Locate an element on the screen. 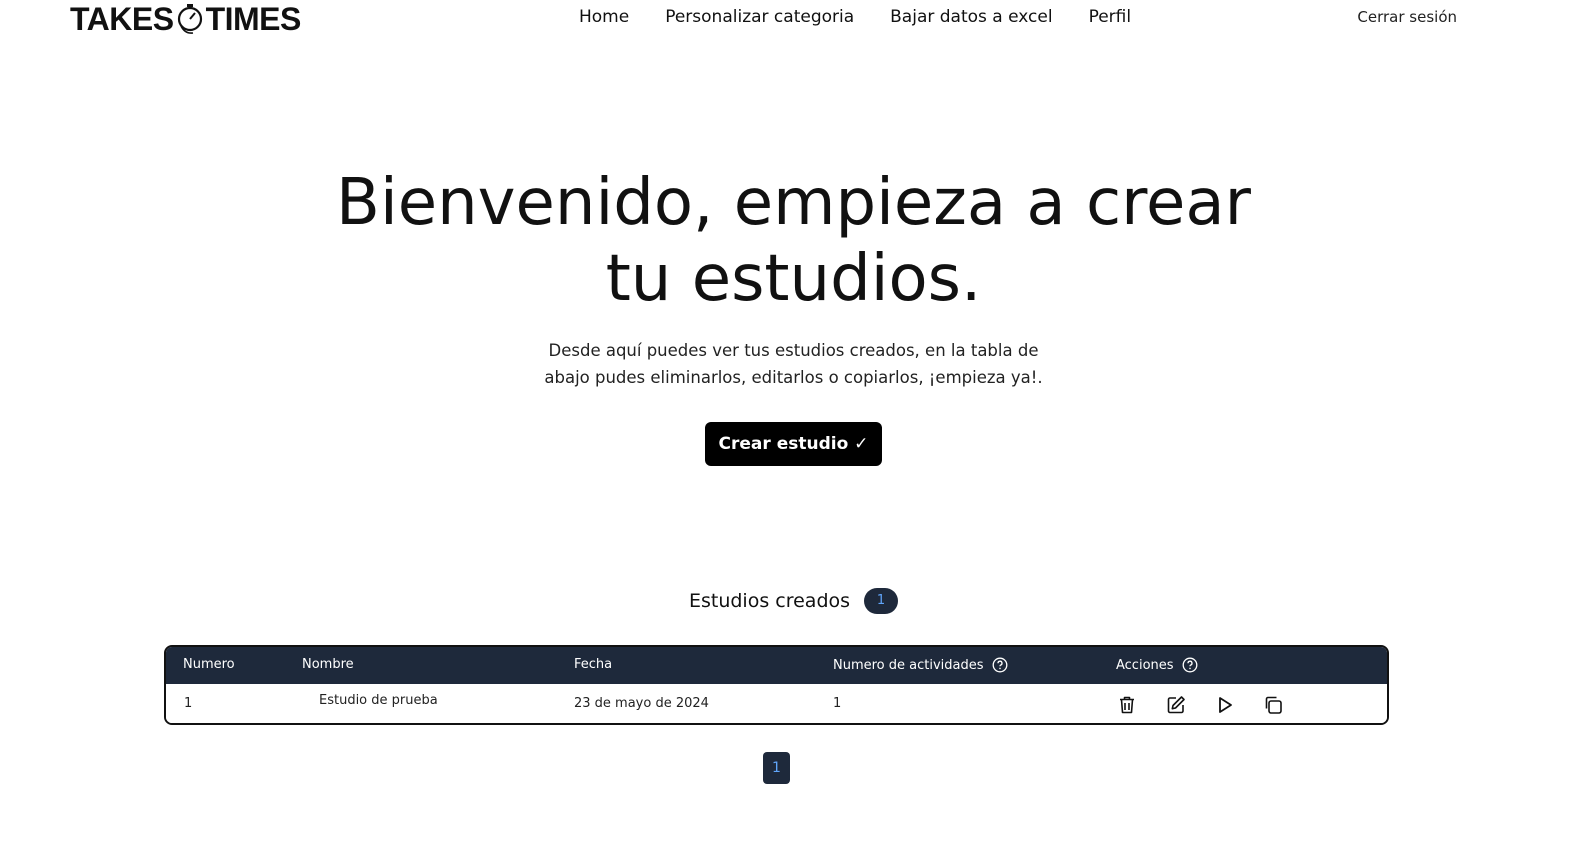 The image size is (1587, 862). column-label: Fecha is located at coordinates (593, 664).